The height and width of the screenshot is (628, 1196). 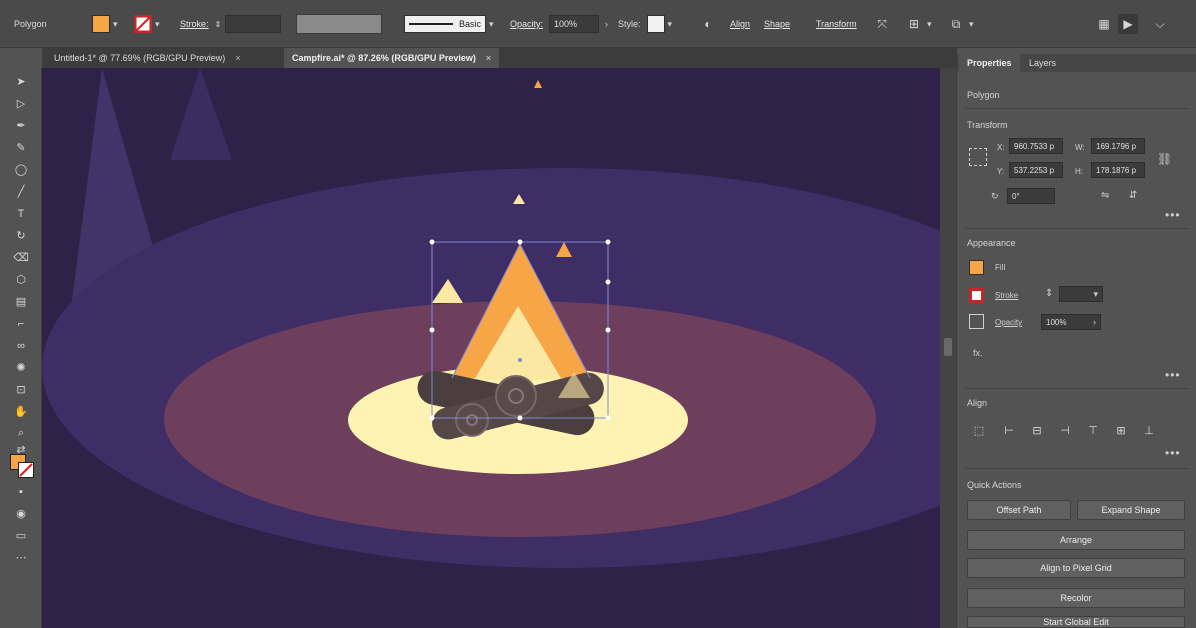 I want to click on drawing-mode-icon: ◉, so click(x=21, y=513).